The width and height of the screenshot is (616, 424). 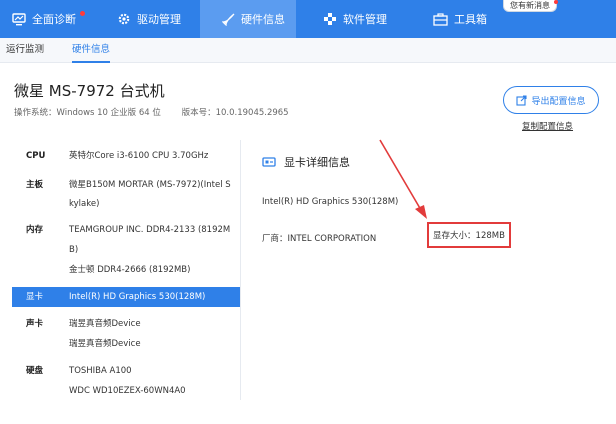 What do you see at coordinates (308, 50) in the screenshot?
I see `sub-tabs: 运行监测 硬件信息` at bounding box center [308, 50].